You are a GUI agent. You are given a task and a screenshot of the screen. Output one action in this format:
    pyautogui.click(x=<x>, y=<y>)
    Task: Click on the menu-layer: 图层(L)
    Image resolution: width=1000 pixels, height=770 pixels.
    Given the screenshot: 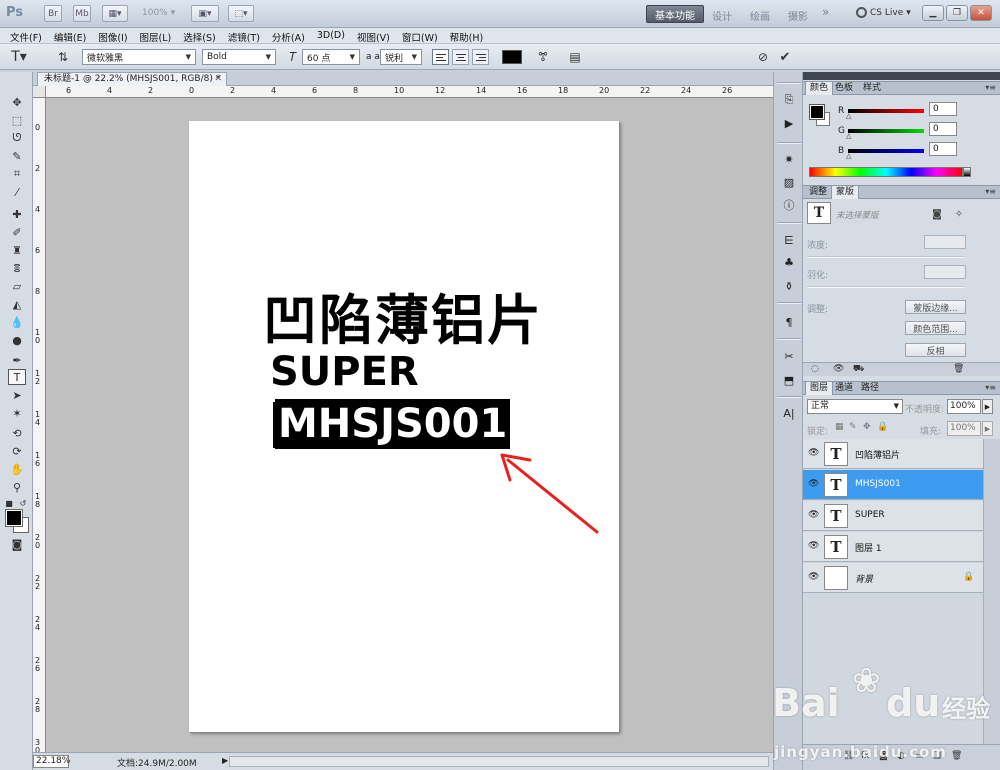 What is the action you would take?
    pyautogui.click(x=156, y=36)
    